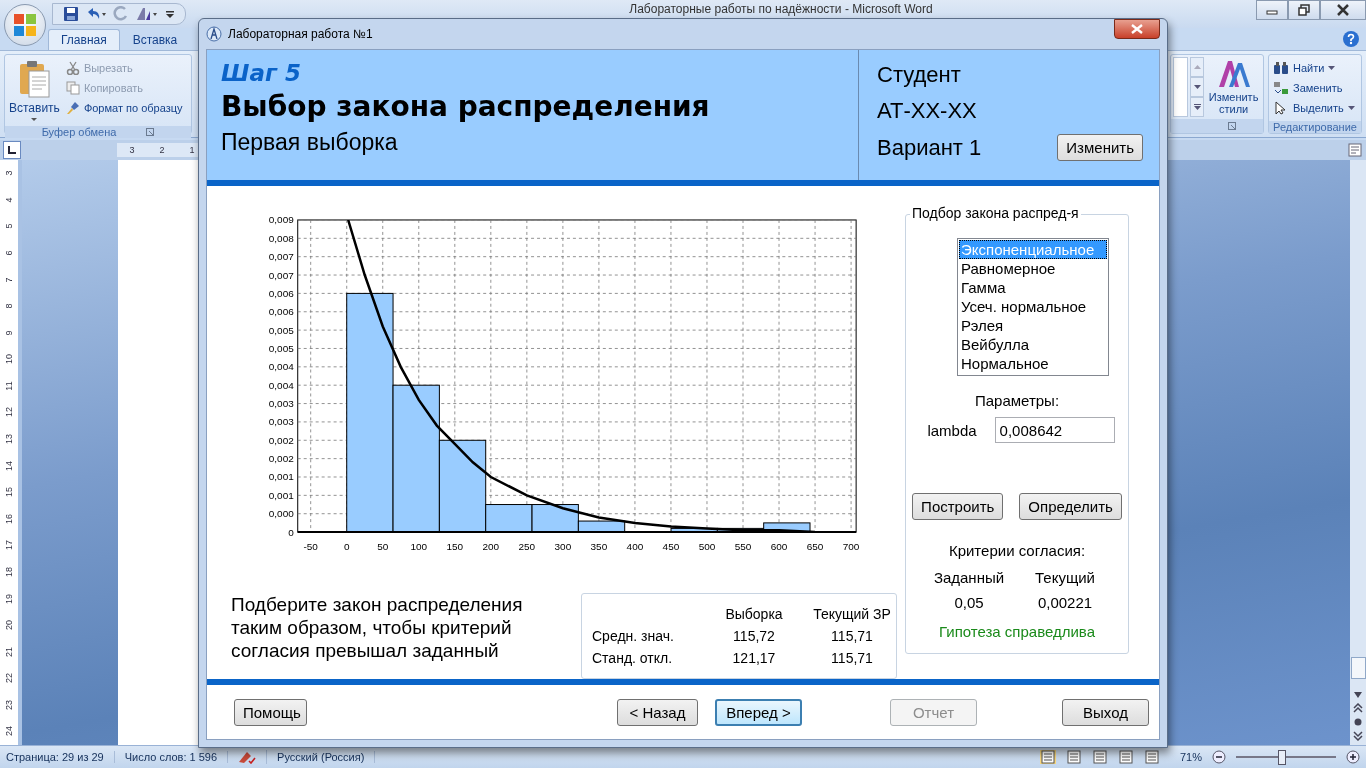  What do you see at coordinates (919, 75) in the screenshot?
I see `student-label: Студент` at bounding box center [919, 75].